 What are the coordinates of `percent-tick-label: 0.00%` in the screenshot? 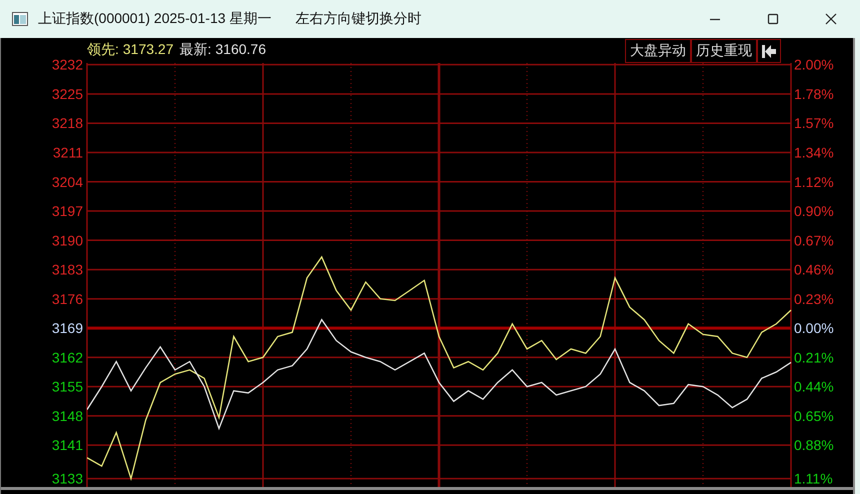 It's located at (814, 328).